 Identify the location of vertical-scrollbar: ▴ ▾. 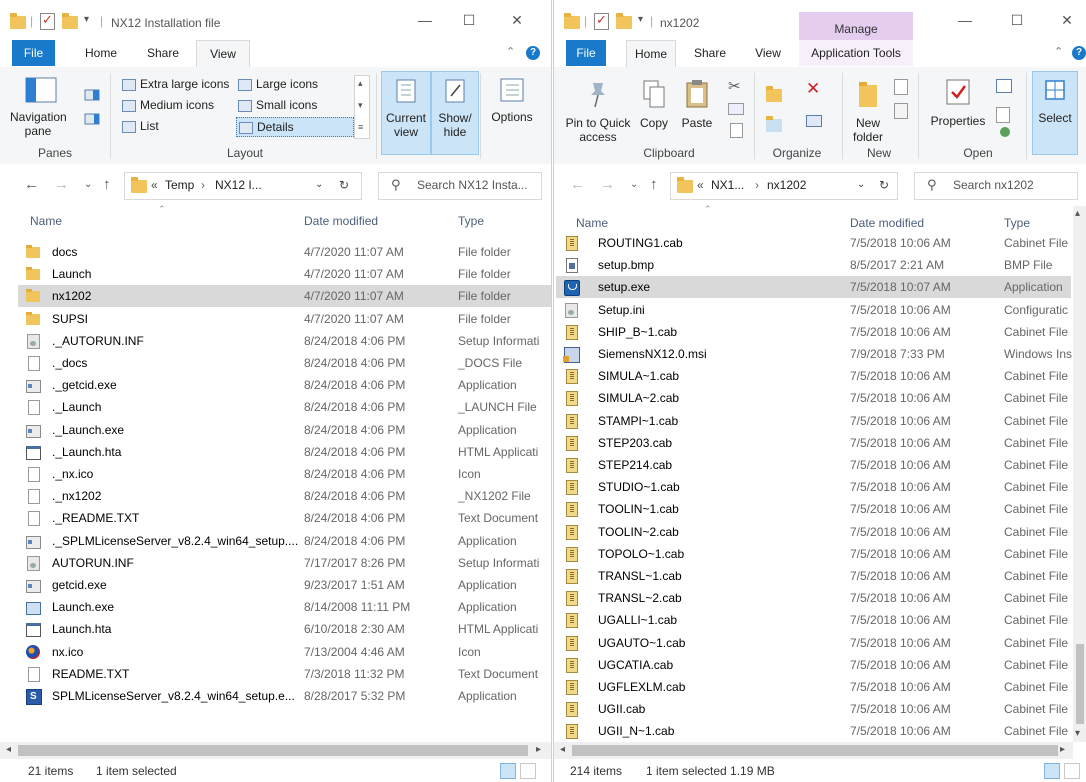
(1079, 474).